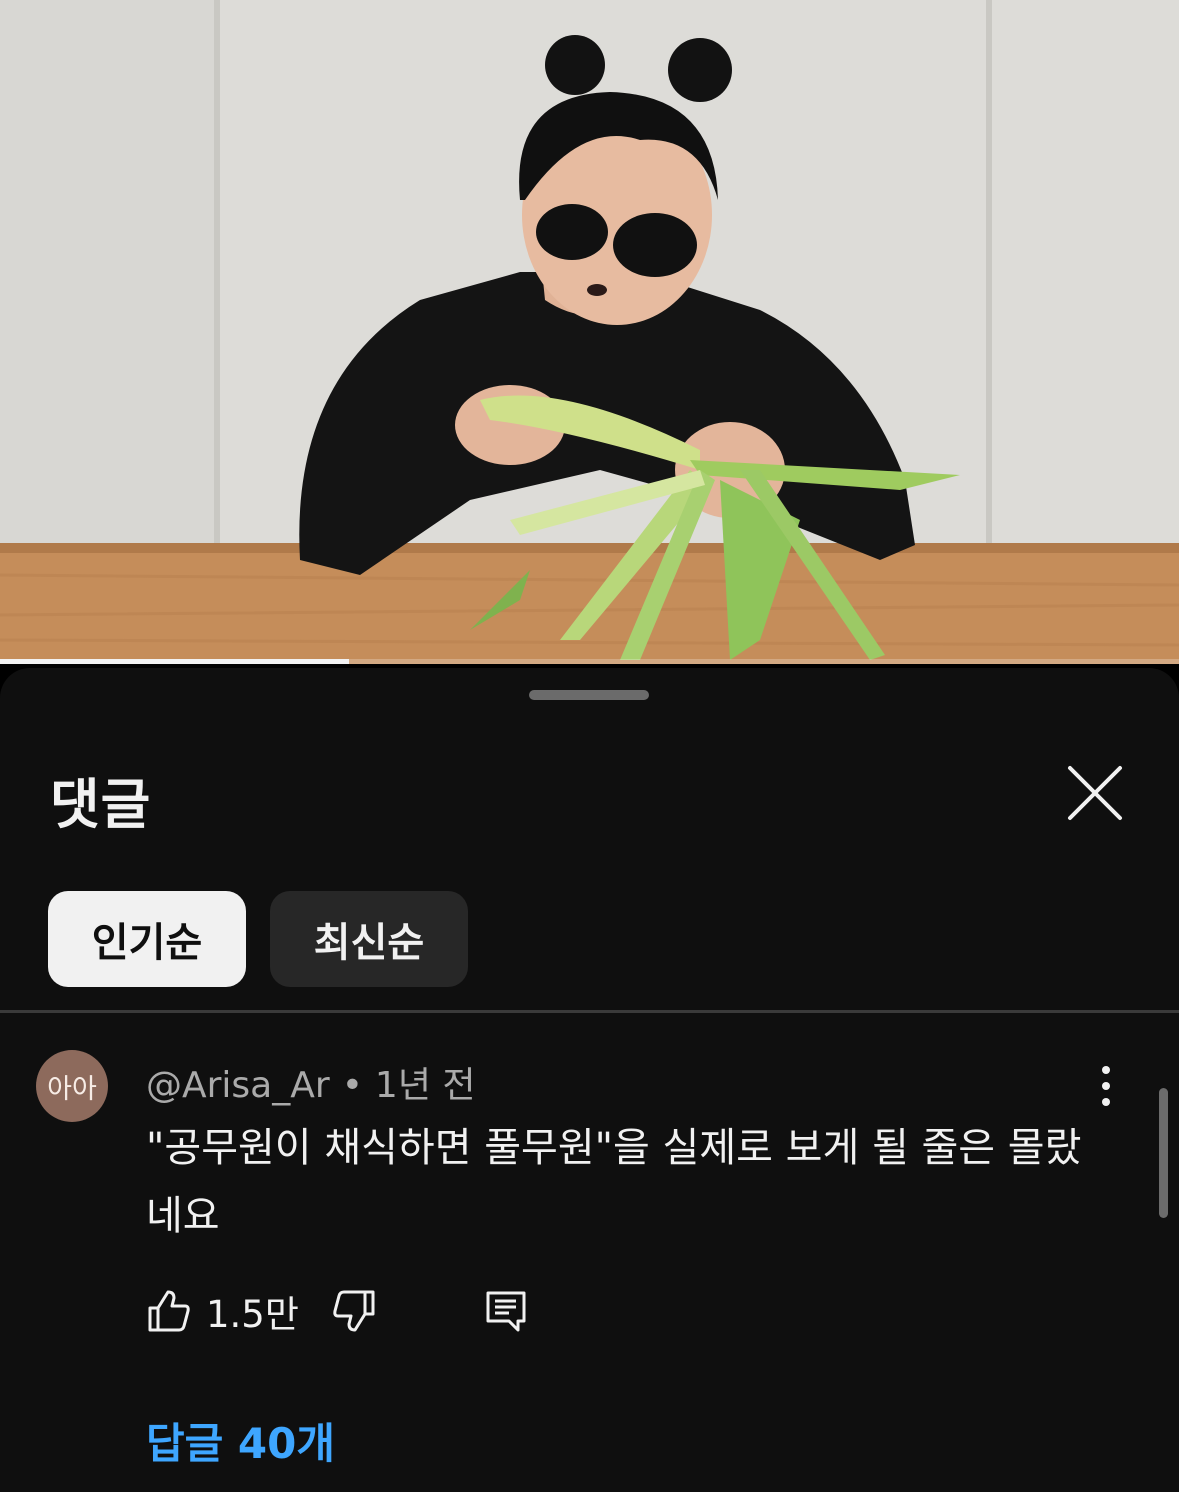 Image resolution: width=1179 pixels, height=1492 pixels. What do you see at coordinates (238, 1085) in the screenshot?
I see `comment-author: @Arisa_Ar` at bounding box center [238, 1085].